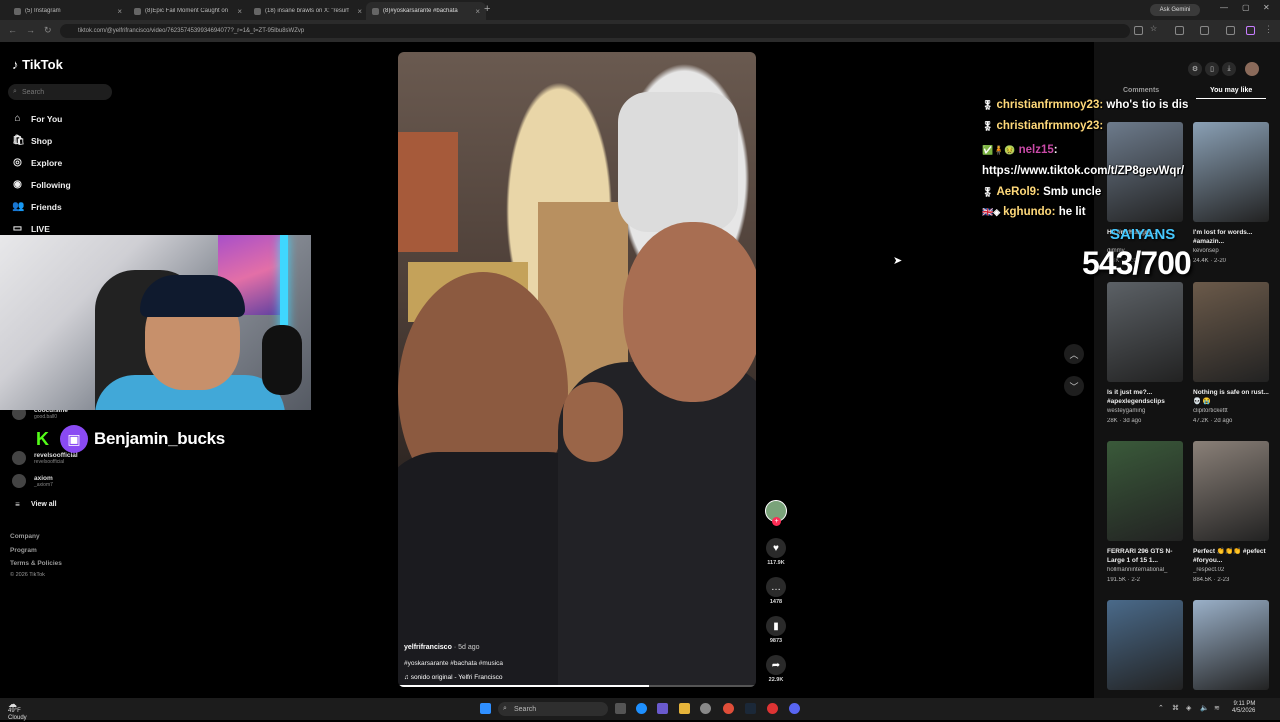  What do you see at coordinates (30, 30) in the screenshot?
I see `forward-icon: →` at bounding box center [30, 30].